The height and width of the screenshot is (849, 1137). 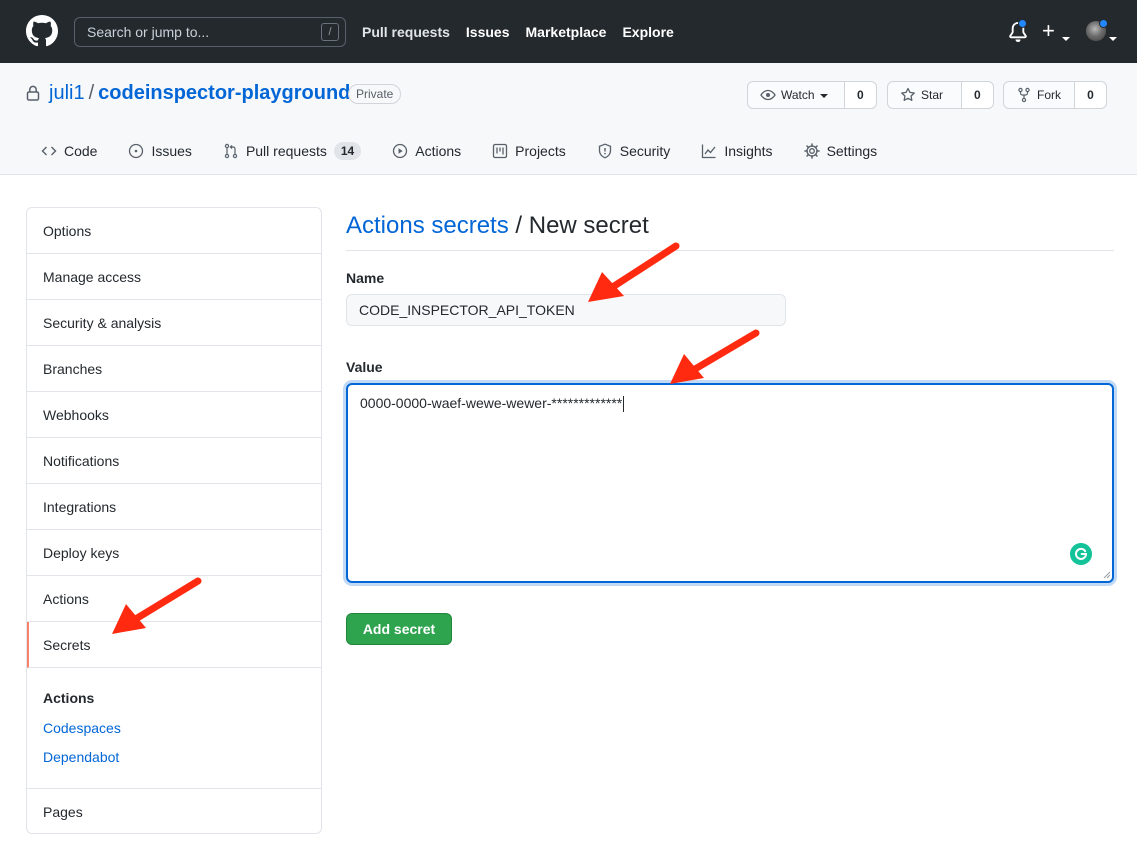 I want to click on sidebar-item-webhooks: Webhooks, so click(x=174, y=415).